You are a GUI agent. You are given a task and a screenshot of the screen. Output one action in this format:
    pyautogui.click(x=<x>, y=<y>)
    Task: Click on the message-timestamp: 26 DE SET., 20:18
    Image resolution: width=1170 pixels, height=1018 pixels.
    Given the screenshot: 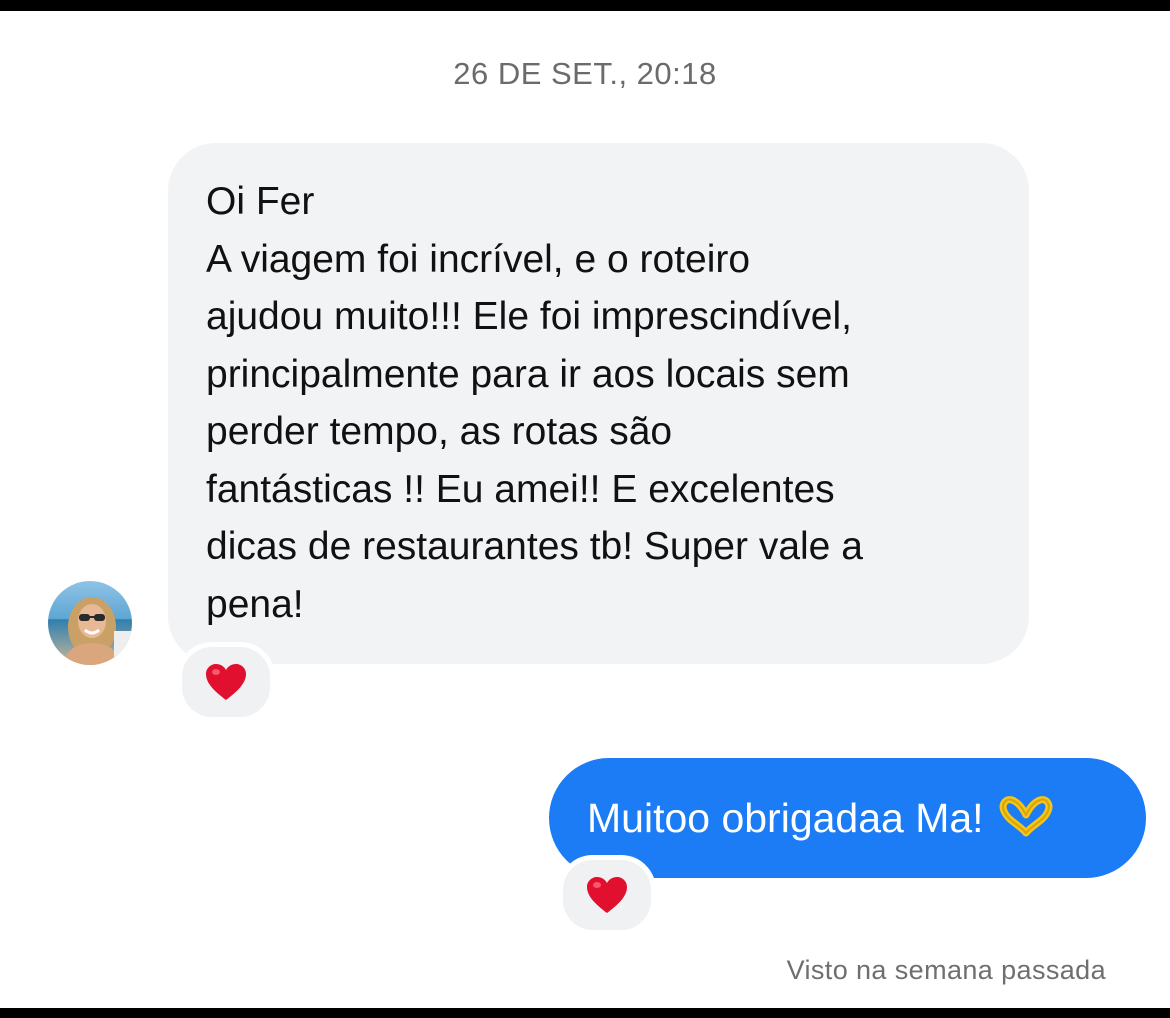 What is the action you would take?
    pyautogui.click(x=585, y=73)
    